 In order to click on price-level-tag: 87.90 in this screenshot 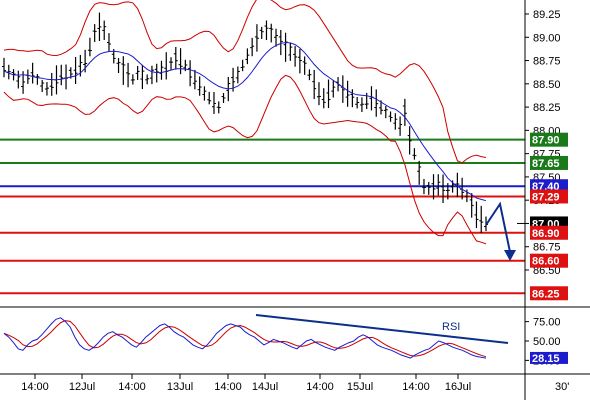, I will do `click(549, 139)`.